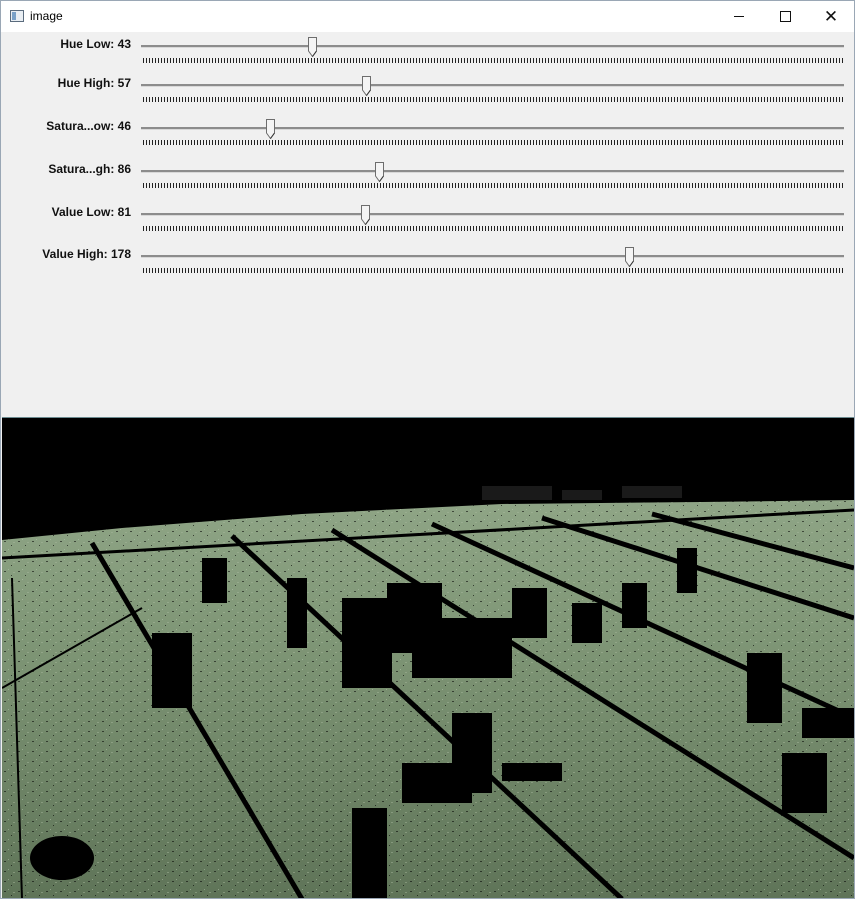 This screenshot has height=899, width=855. Describe the element at coordinates (427, 134) in the screenshot. I see `trackbar-saturation-low: Satura...ow: 46` at that location.